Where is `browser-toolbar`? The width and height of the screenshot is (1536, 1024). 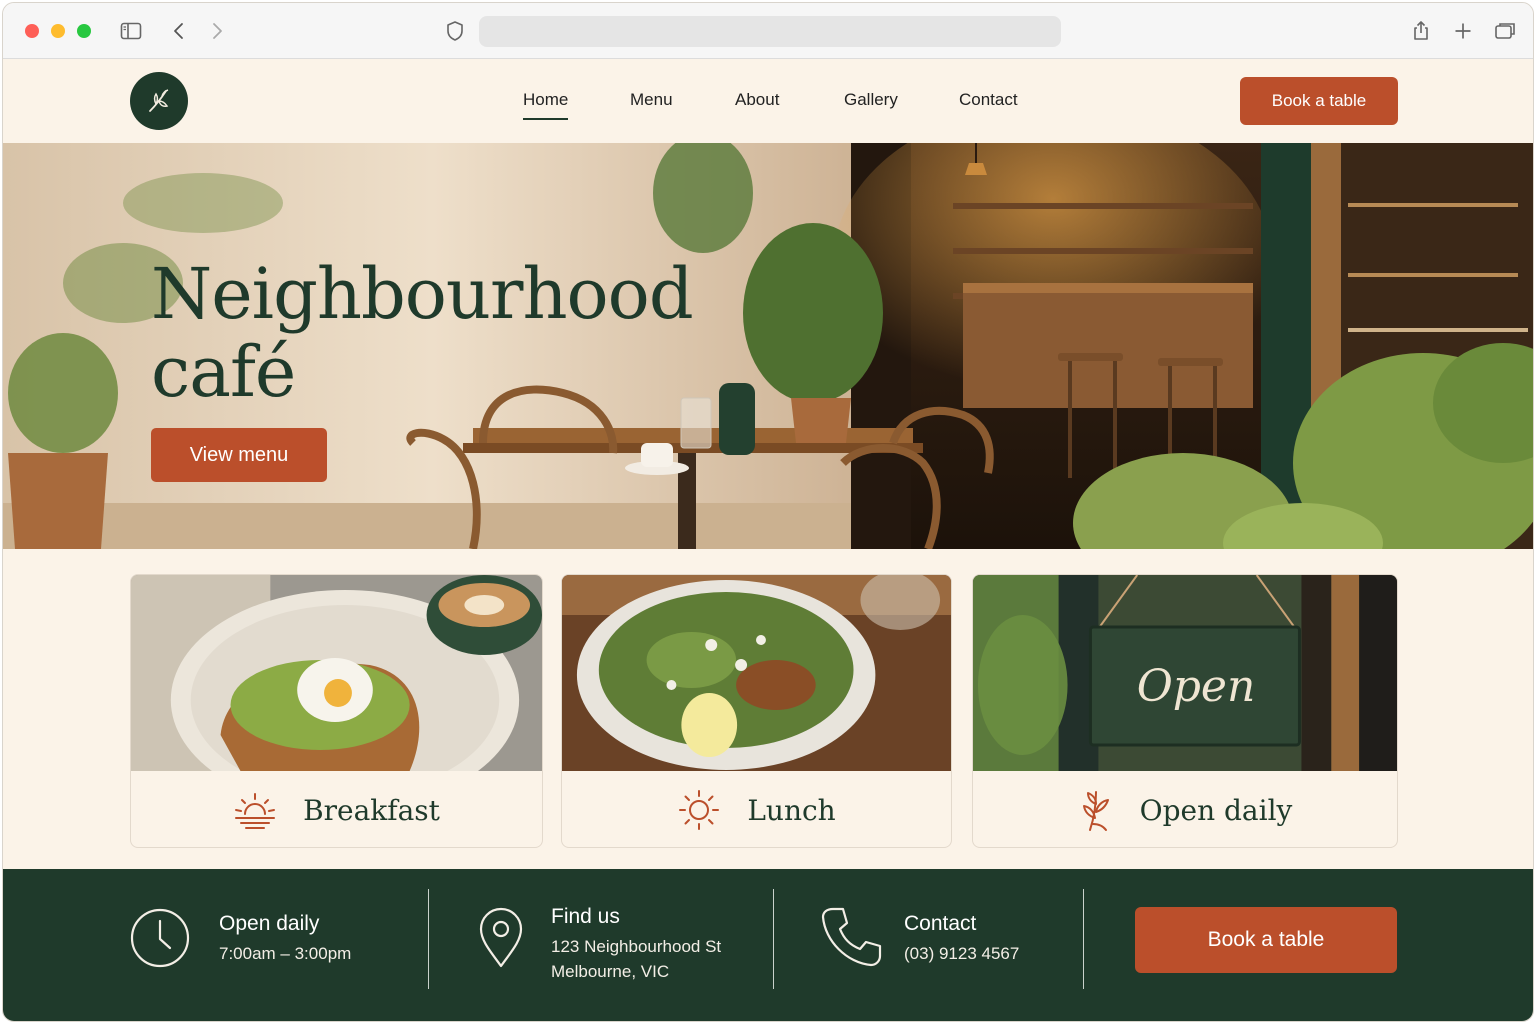
browser-toolbar is located at coordinates (768, 31).